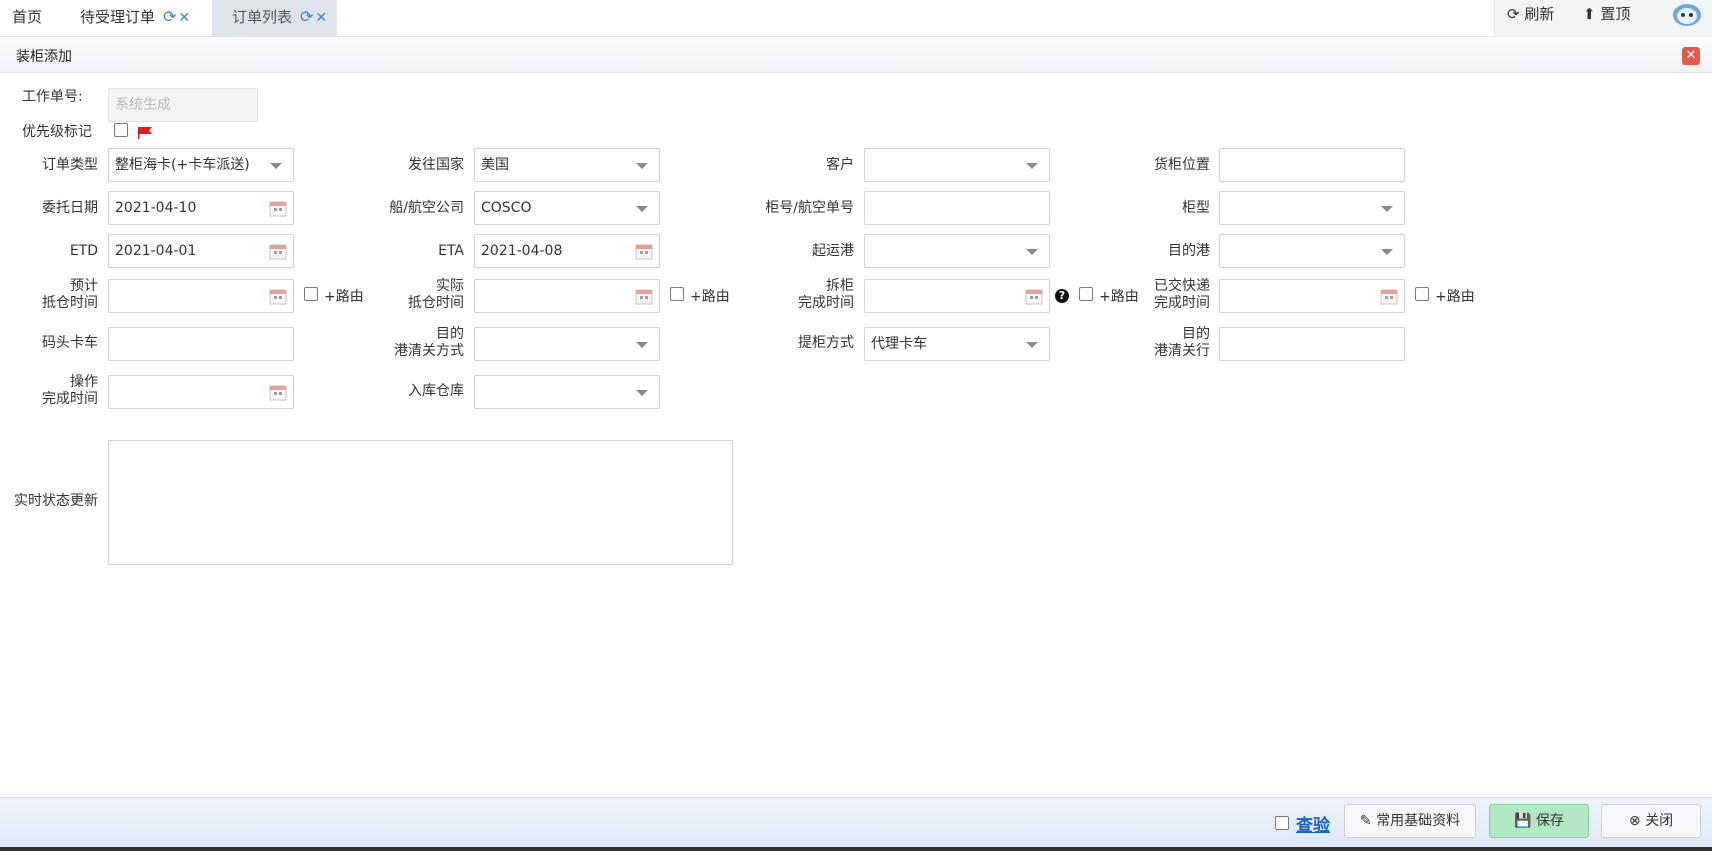 The width and height of the screenshot is (1712, 851). What do you see at coordinates (1182, 303) in the screenshot?
I see `express-label-line2: 完成时间` at bounding box center [1182, 303].